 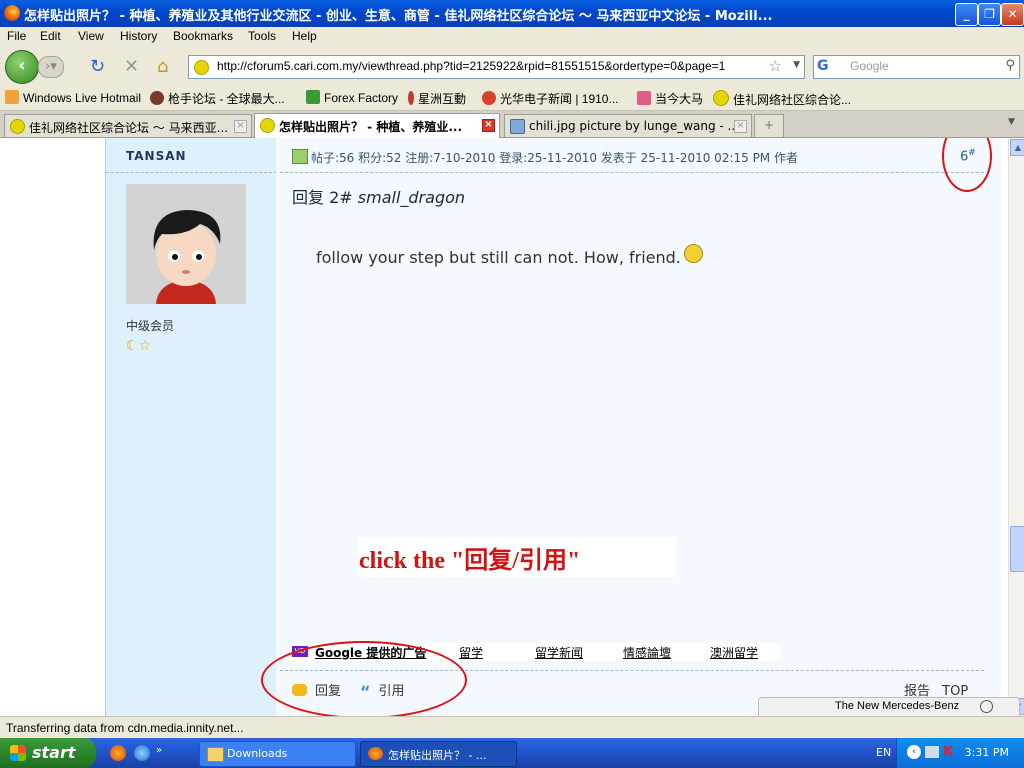 What do you see at coordinates (142, 753) in the screenshot?
I see `ie-quicklaunch-icon` at bounding box center [142, 753].